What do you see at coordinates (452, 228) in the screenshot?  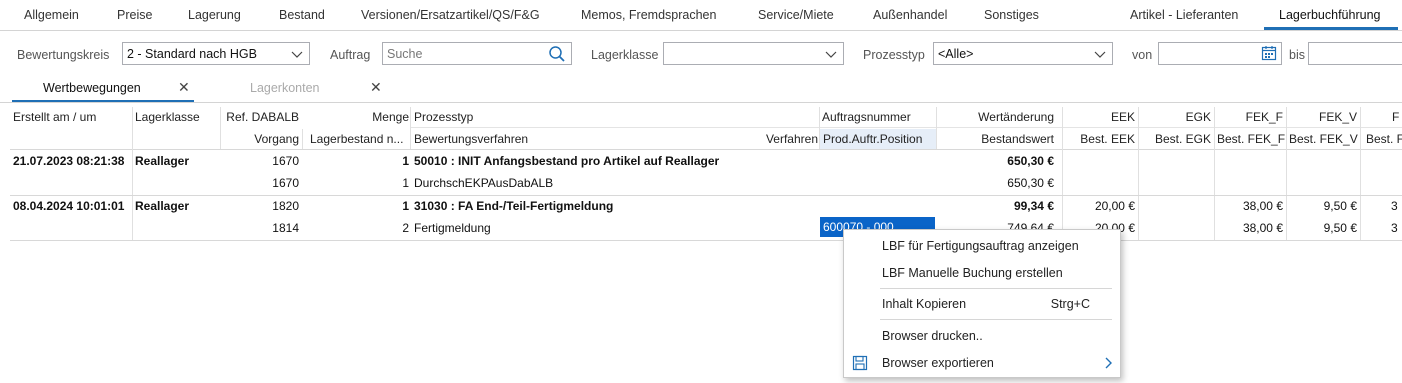 I see `cell-bewertungsverfahren: Fertigmeldung` at bounding box center [452, 228].